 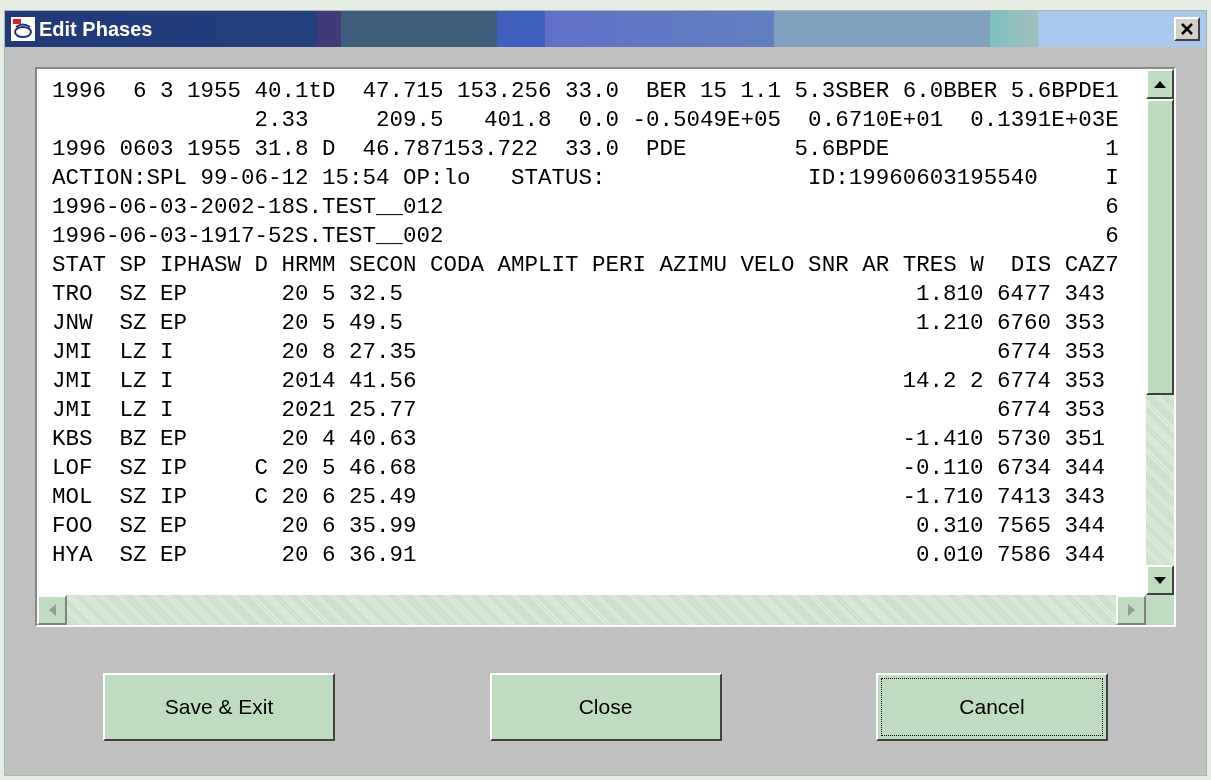 I want to click on table-cell-text: 351, so click(x=1084, y=439).